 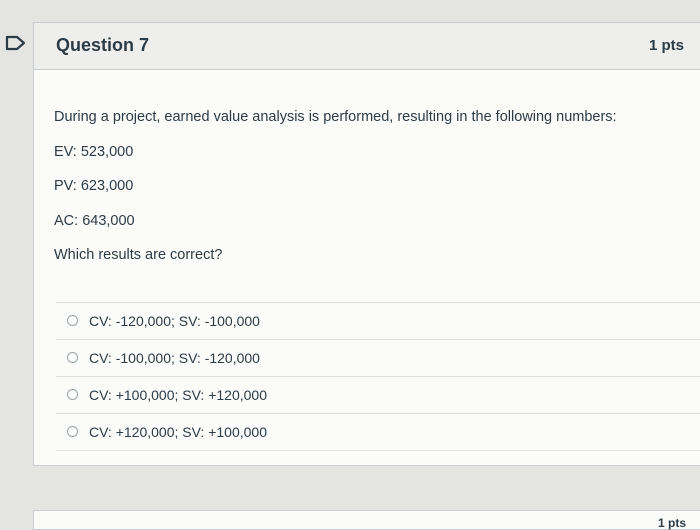 What do you see at coordinates (178, 395) in the screenshot?
I see `answer-label: CV: +100,000; SV: +120,000` at bounding box center [178, 395].